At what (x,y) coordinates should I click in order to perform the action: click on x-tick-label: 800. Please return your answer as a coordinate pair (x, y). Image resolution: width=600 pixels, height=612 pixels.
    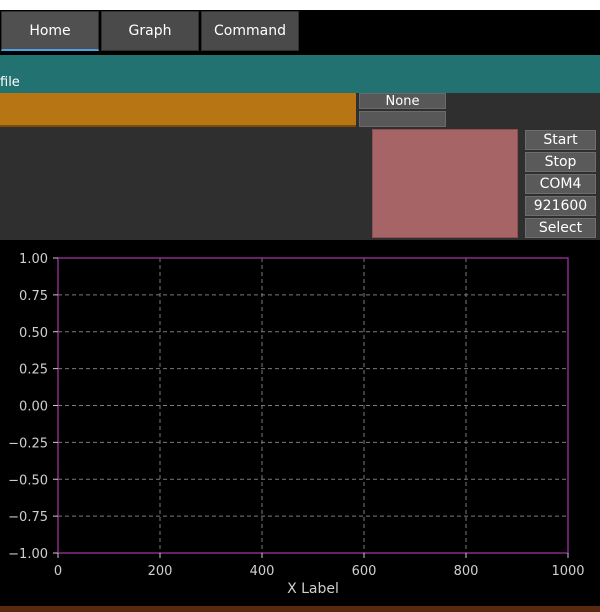
    Looking at the image, I should click on (466, 571).